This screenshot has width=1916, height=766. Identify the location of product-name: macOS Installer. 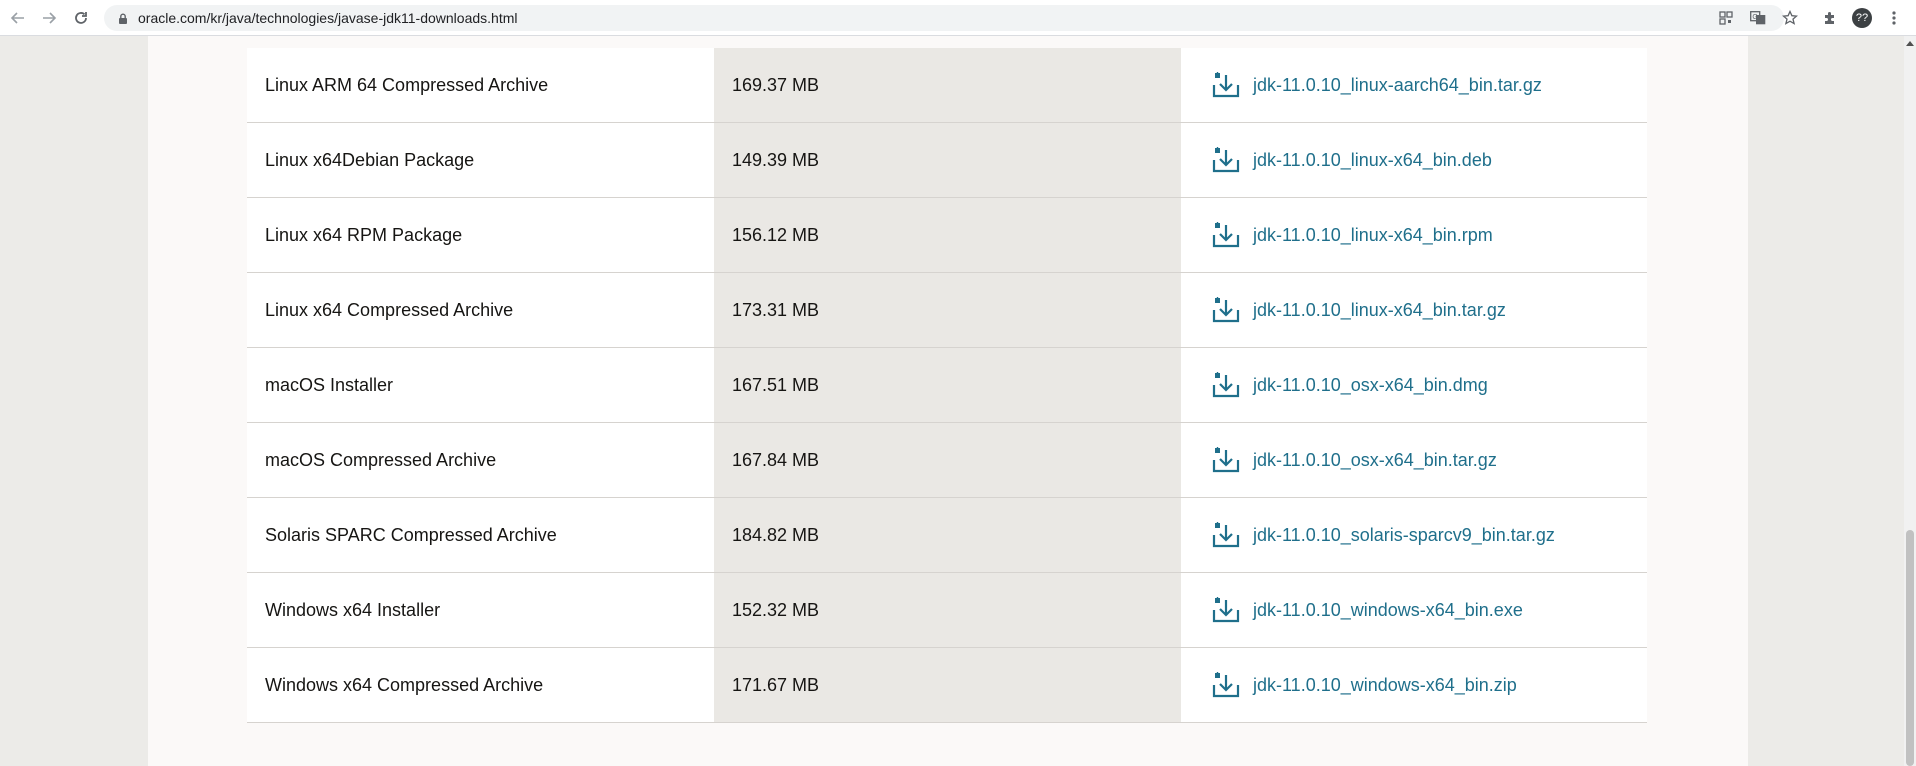
(329, 384).